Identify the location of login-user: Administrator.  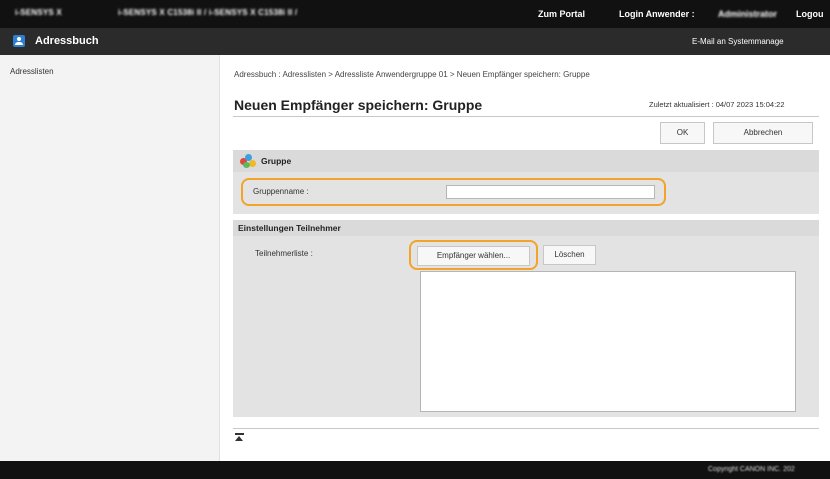
(748, 14).